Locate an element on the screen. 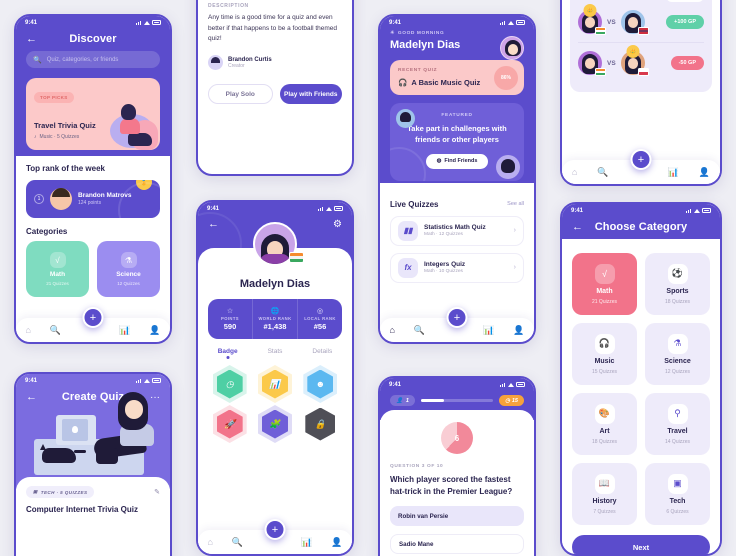  live-quiz-item: fx Integers Quiz Math · 10 Quizzes › is located at coordinates (457, 267).